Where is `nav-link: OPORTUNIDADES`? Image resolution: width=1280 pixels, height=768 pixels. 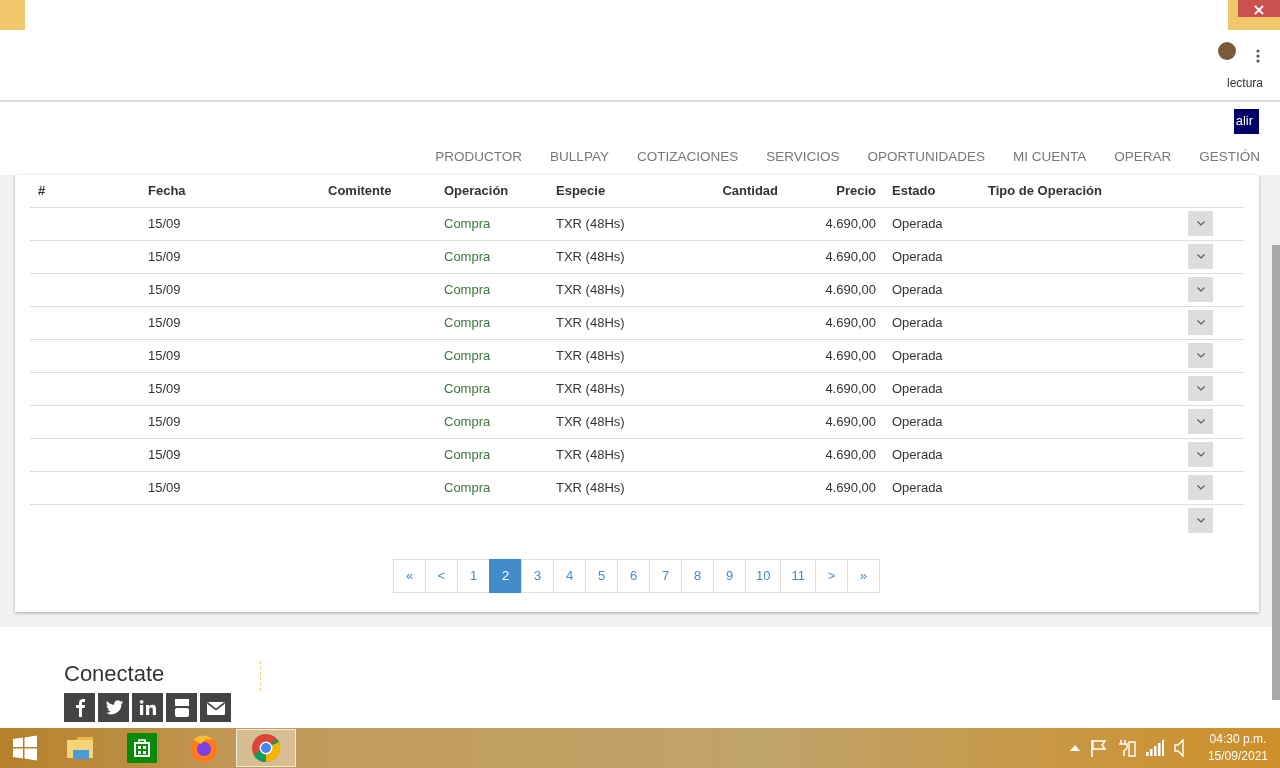 nav-link: OPORTUNIDADES is located at coordinates (926, 157).